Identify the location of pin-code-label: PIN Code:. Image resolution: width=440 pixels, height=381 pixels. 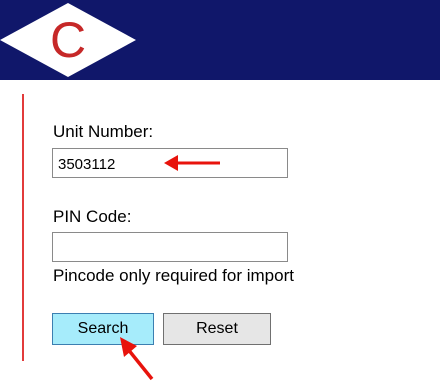
(92, 216).